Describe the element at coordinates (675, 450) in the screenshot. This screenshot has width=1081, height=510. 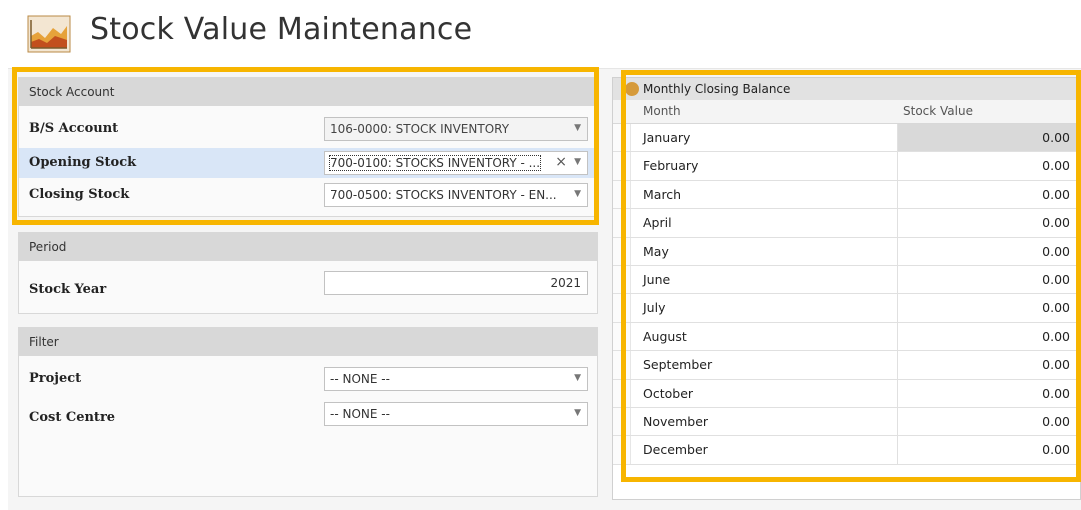
I see `month-cell: December` at that location.